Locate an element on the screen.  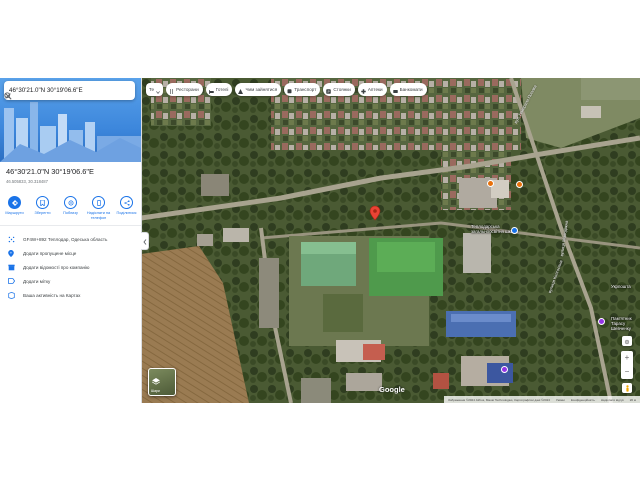
school-poi-icon is located at coordinates (514, 230).